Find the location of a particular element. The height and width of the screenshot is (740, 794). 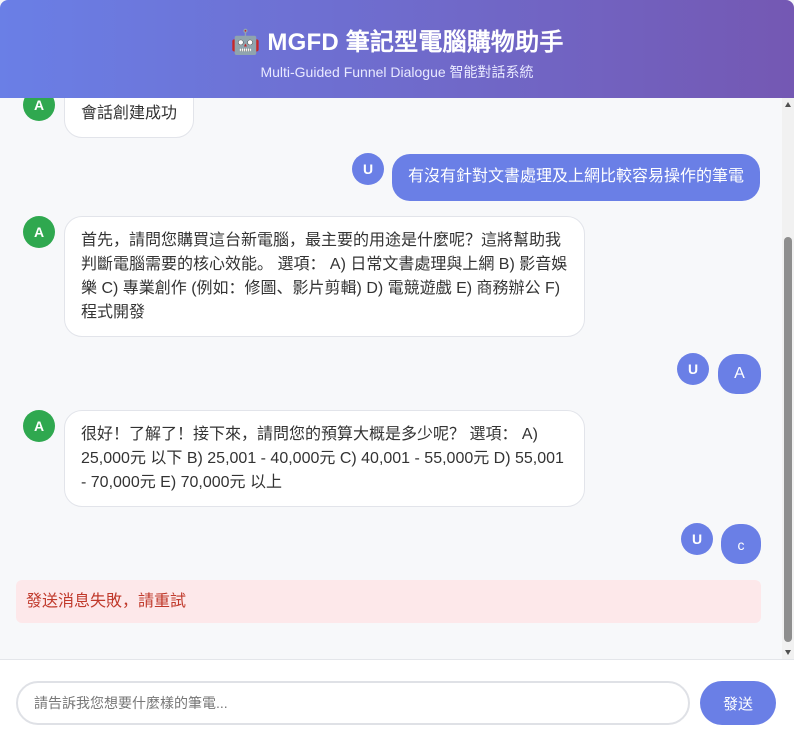

message-line: 程式開發 is located at coordinates (113, 312).